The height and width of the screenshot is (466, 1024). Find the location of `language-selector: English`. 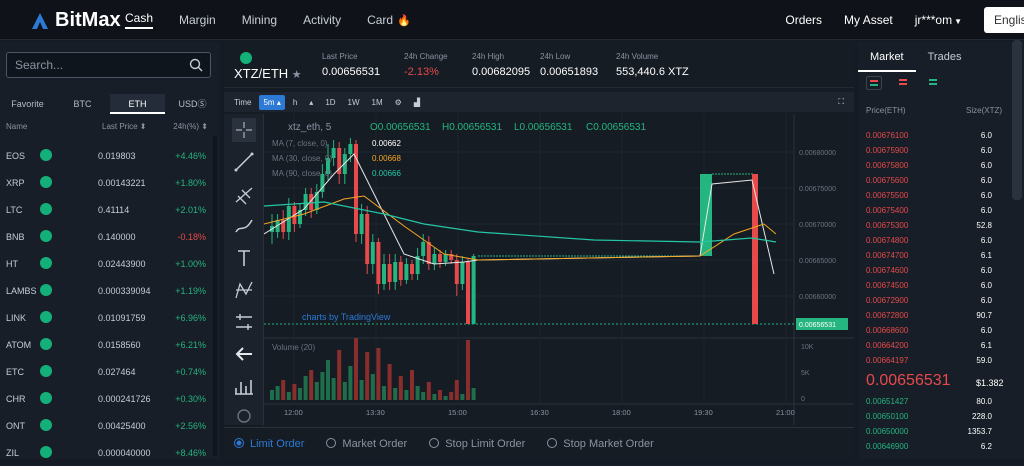

language-selector: English is located at coordinates (1004, 20).